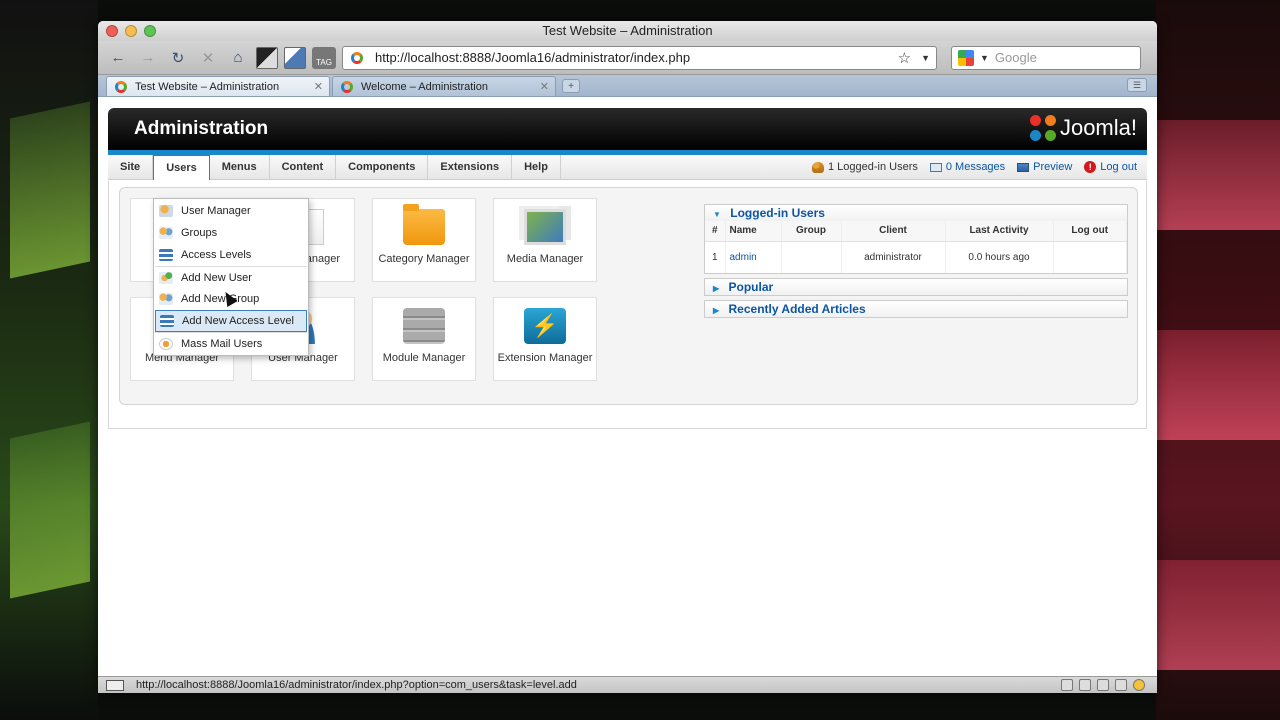  I want to click on access-levels-icon, so click(166, 255).